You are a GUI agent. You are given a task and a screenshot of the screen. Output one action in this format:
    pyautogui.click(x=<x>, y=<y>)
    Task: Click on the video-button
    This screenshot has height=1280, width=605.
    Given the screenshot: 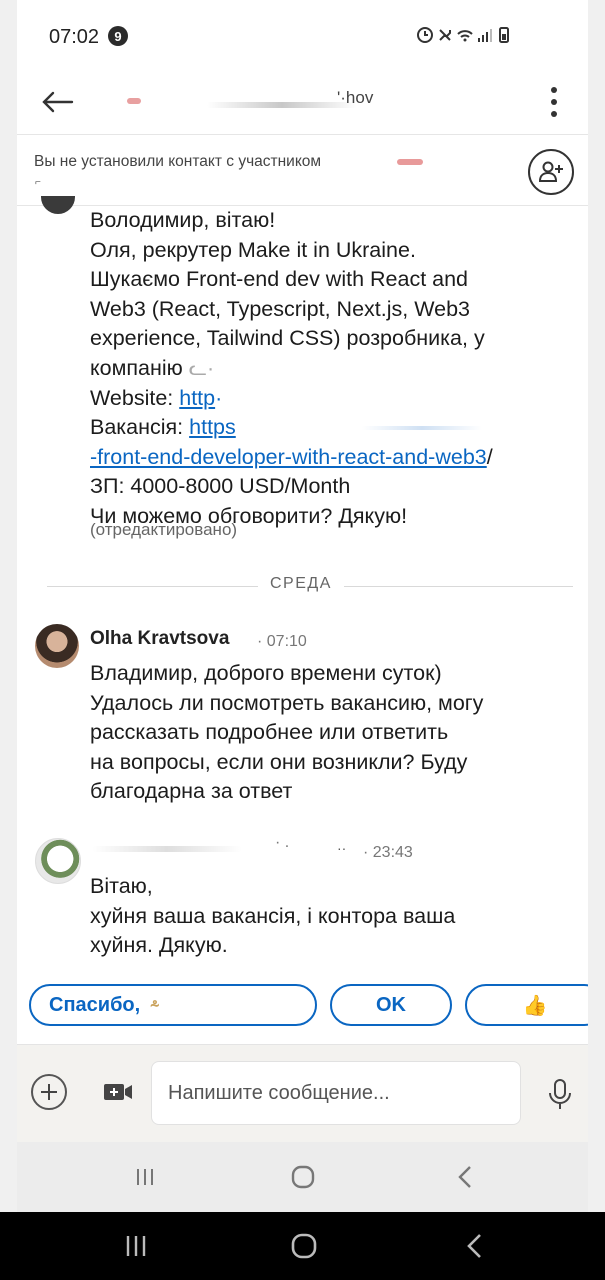 What is the action you would take?
    pyautogui.click(x=118, y=1092)
    